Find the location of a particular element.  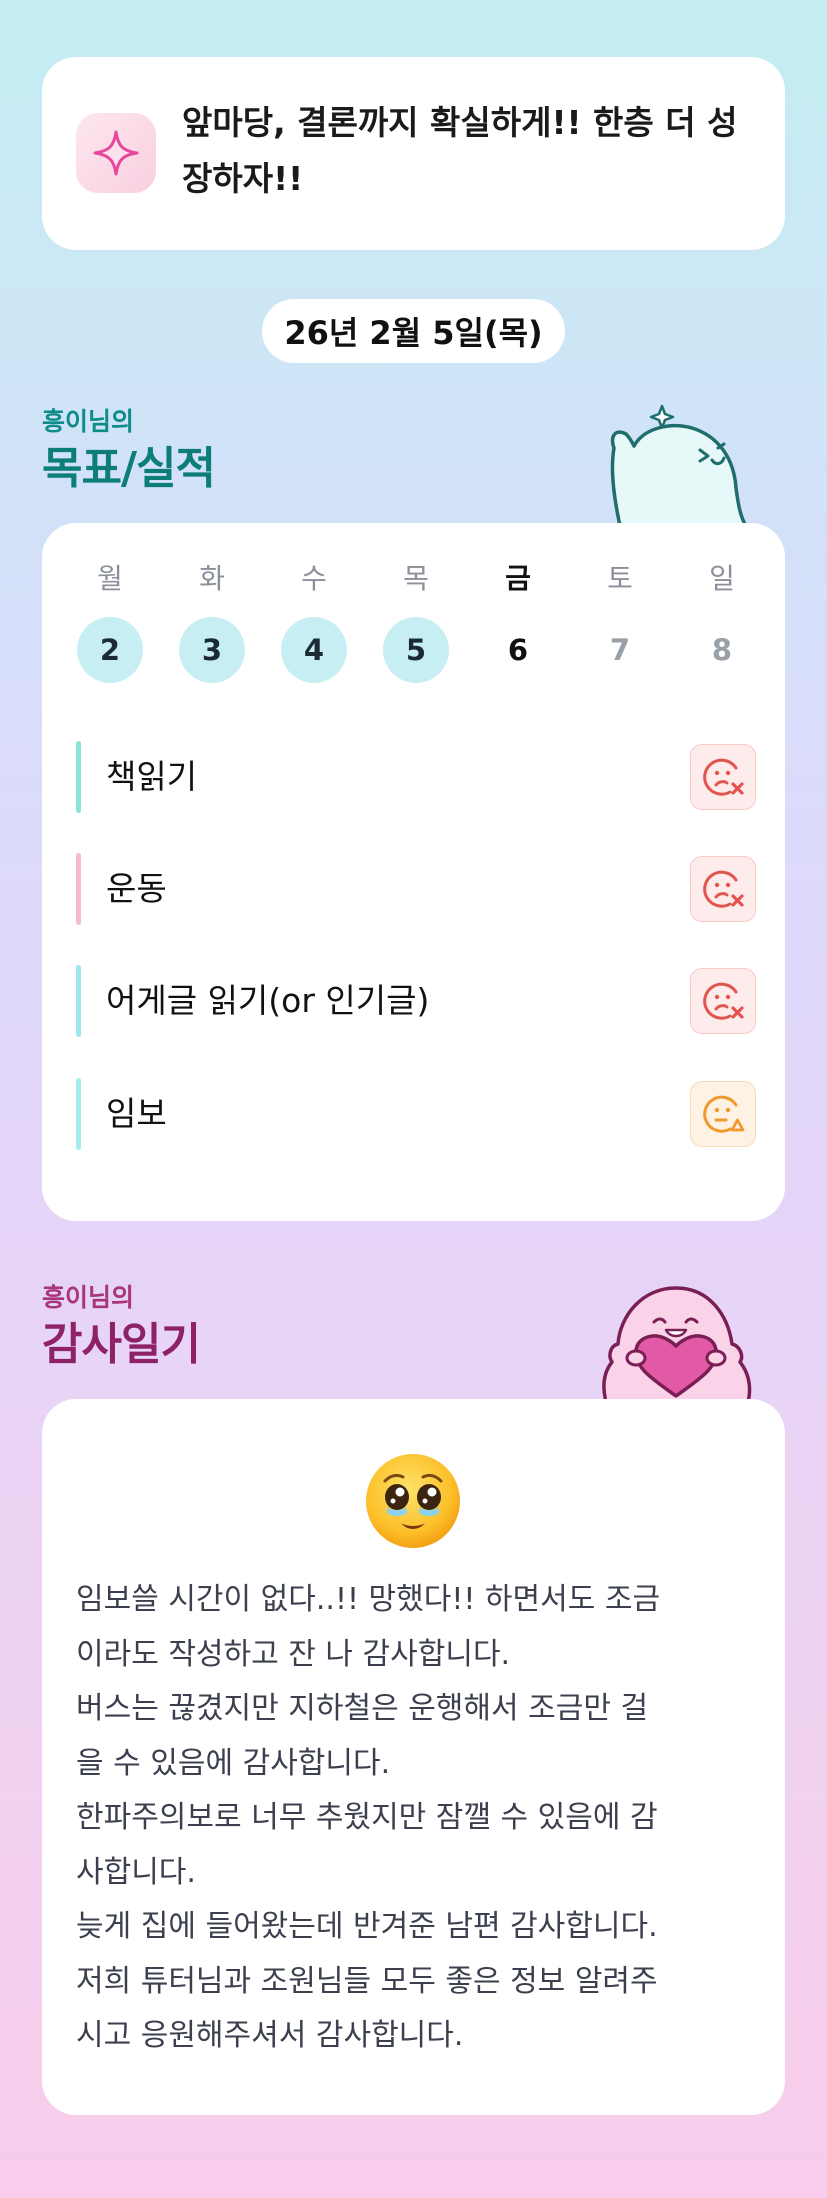

goal-label: 임보 is located at coordinates (136, 1113).